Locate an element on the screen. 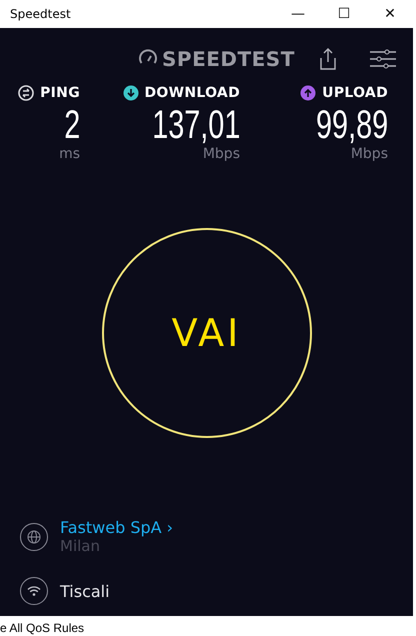  server-location: Milan is located at coordinates (80, 546).